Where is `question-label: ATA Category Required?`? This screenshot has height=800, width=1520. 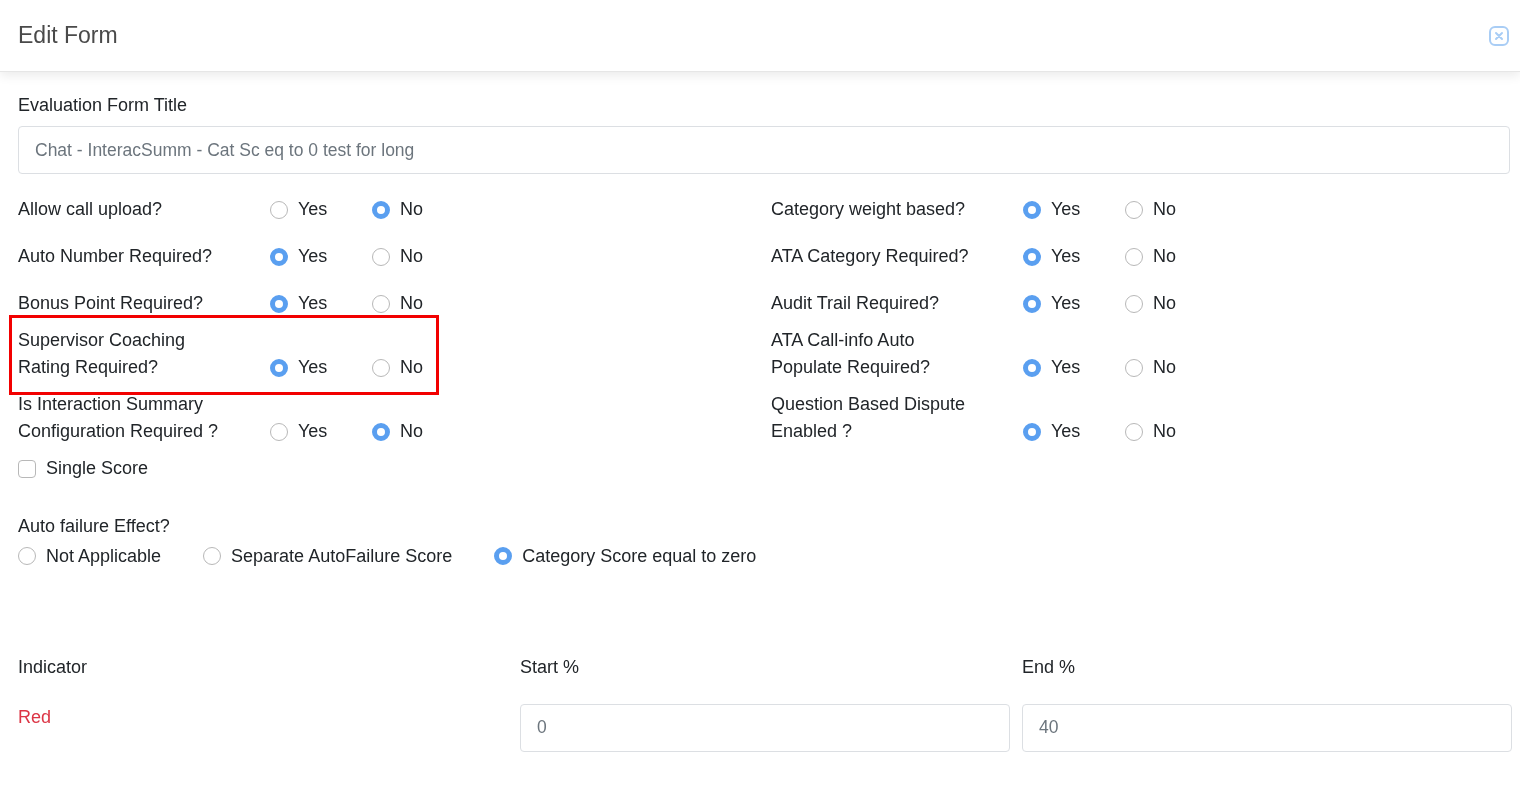 question-label: ATA Category Required? is located at coordinates (870, 256).